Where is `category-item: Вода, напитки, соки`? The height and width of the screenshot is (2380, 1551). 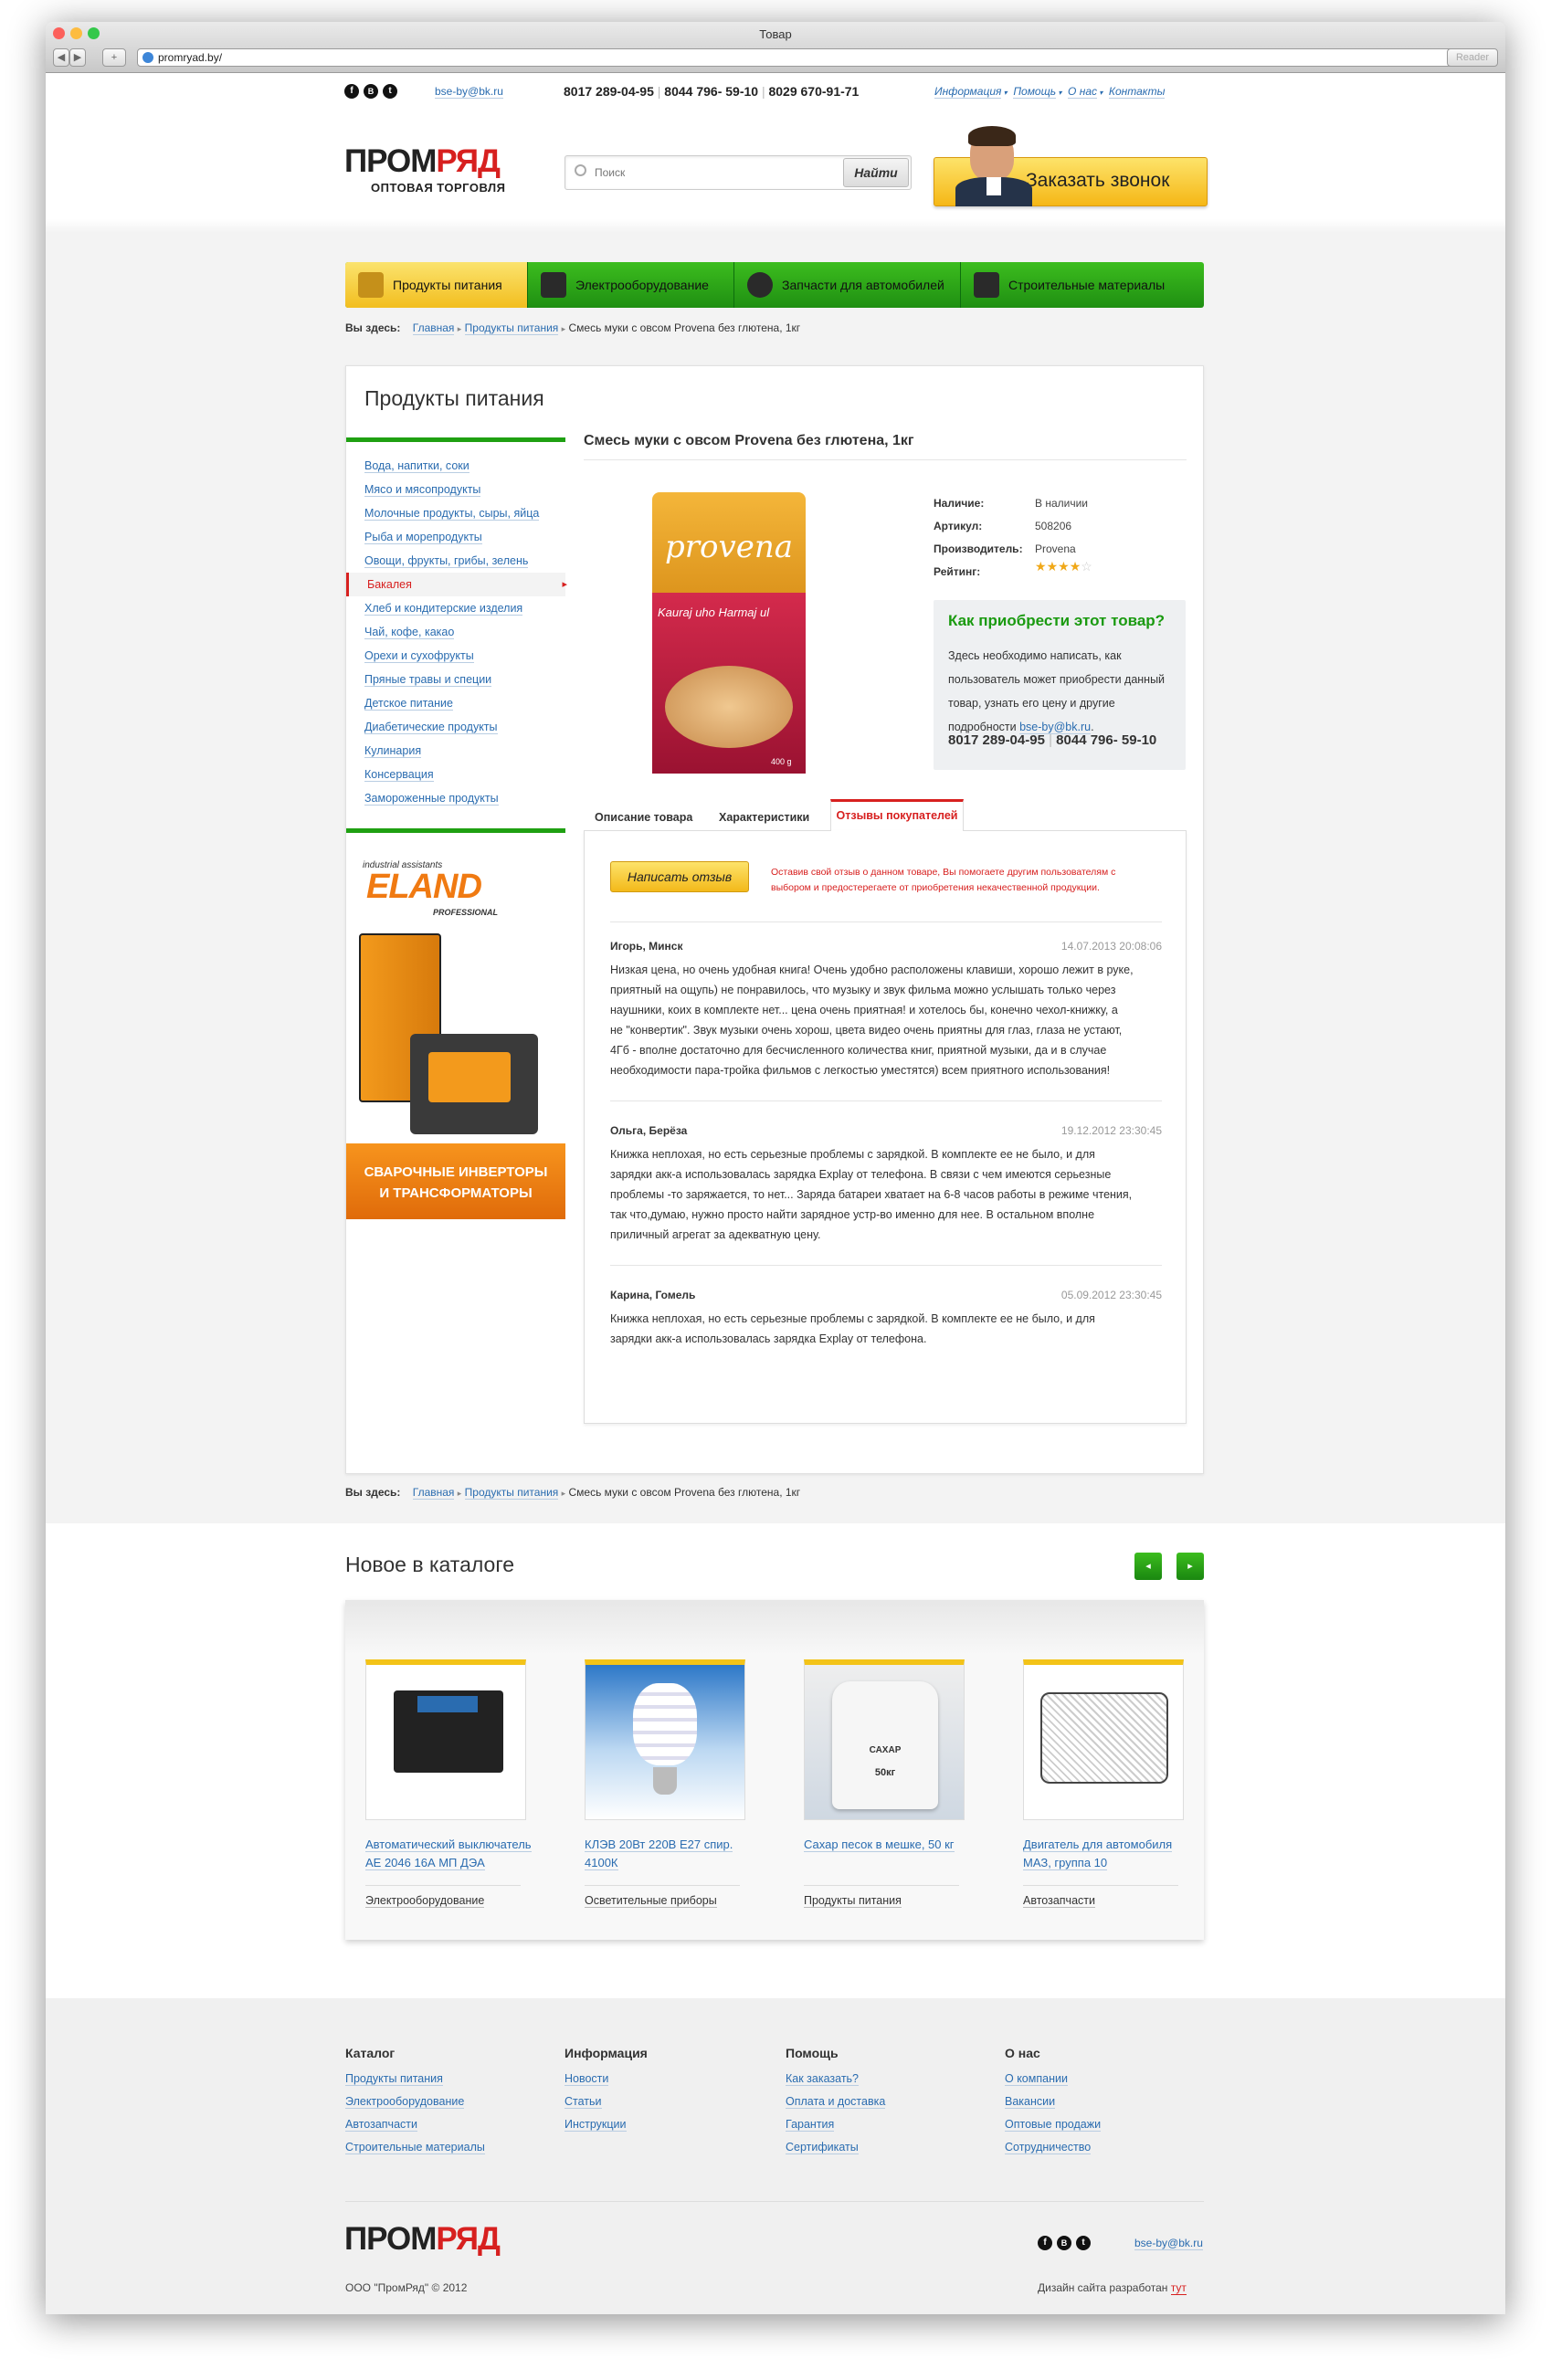
category-item: Вода, напитки, соки is located at coordinates (465, 466).